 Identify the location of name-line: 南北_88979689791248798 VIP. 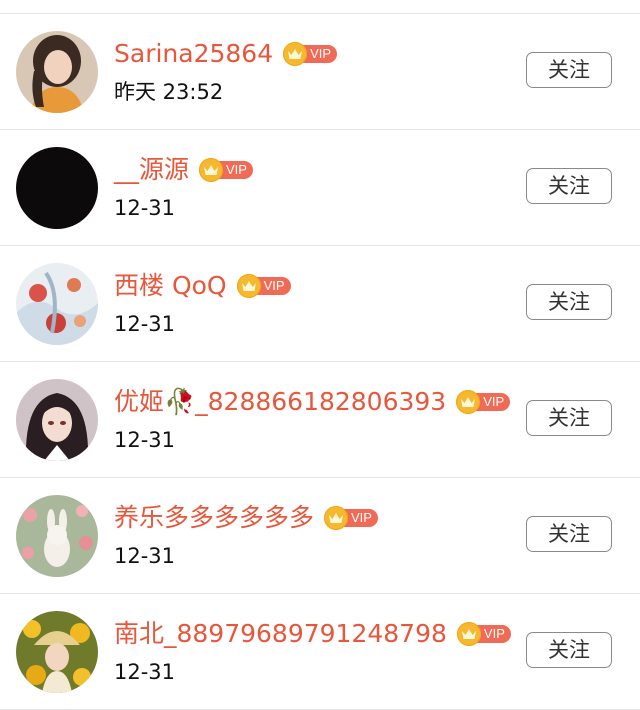
(312, 634).